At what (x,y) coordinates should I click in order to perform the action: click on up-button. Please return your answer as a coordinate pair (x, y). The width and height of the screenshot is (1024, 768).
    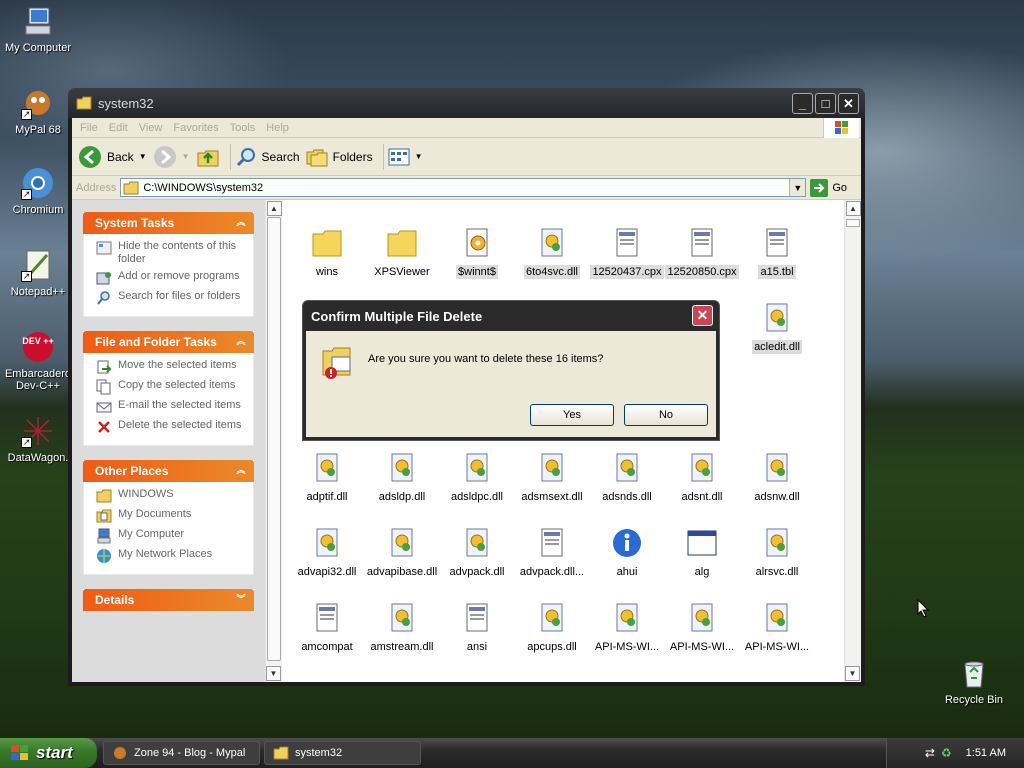
    Looking at the image, I should click on (208, 157).